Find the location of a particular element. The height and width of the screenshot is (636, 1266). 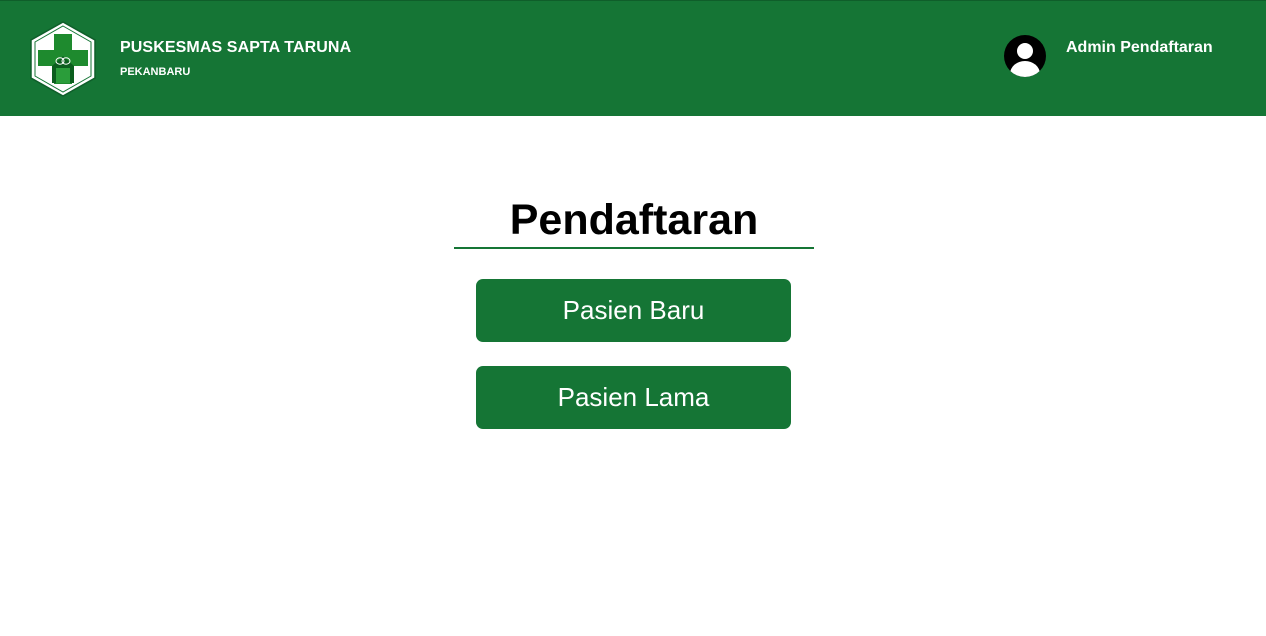

page-title: Pendaftaran is located at coordinates (634, 220).